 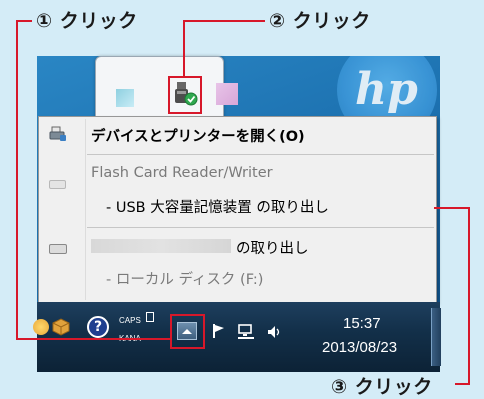 What do you see at coordinates (452, 208) in the screenshot?
I see `step3-line-right` at bounding box center [452, 208].